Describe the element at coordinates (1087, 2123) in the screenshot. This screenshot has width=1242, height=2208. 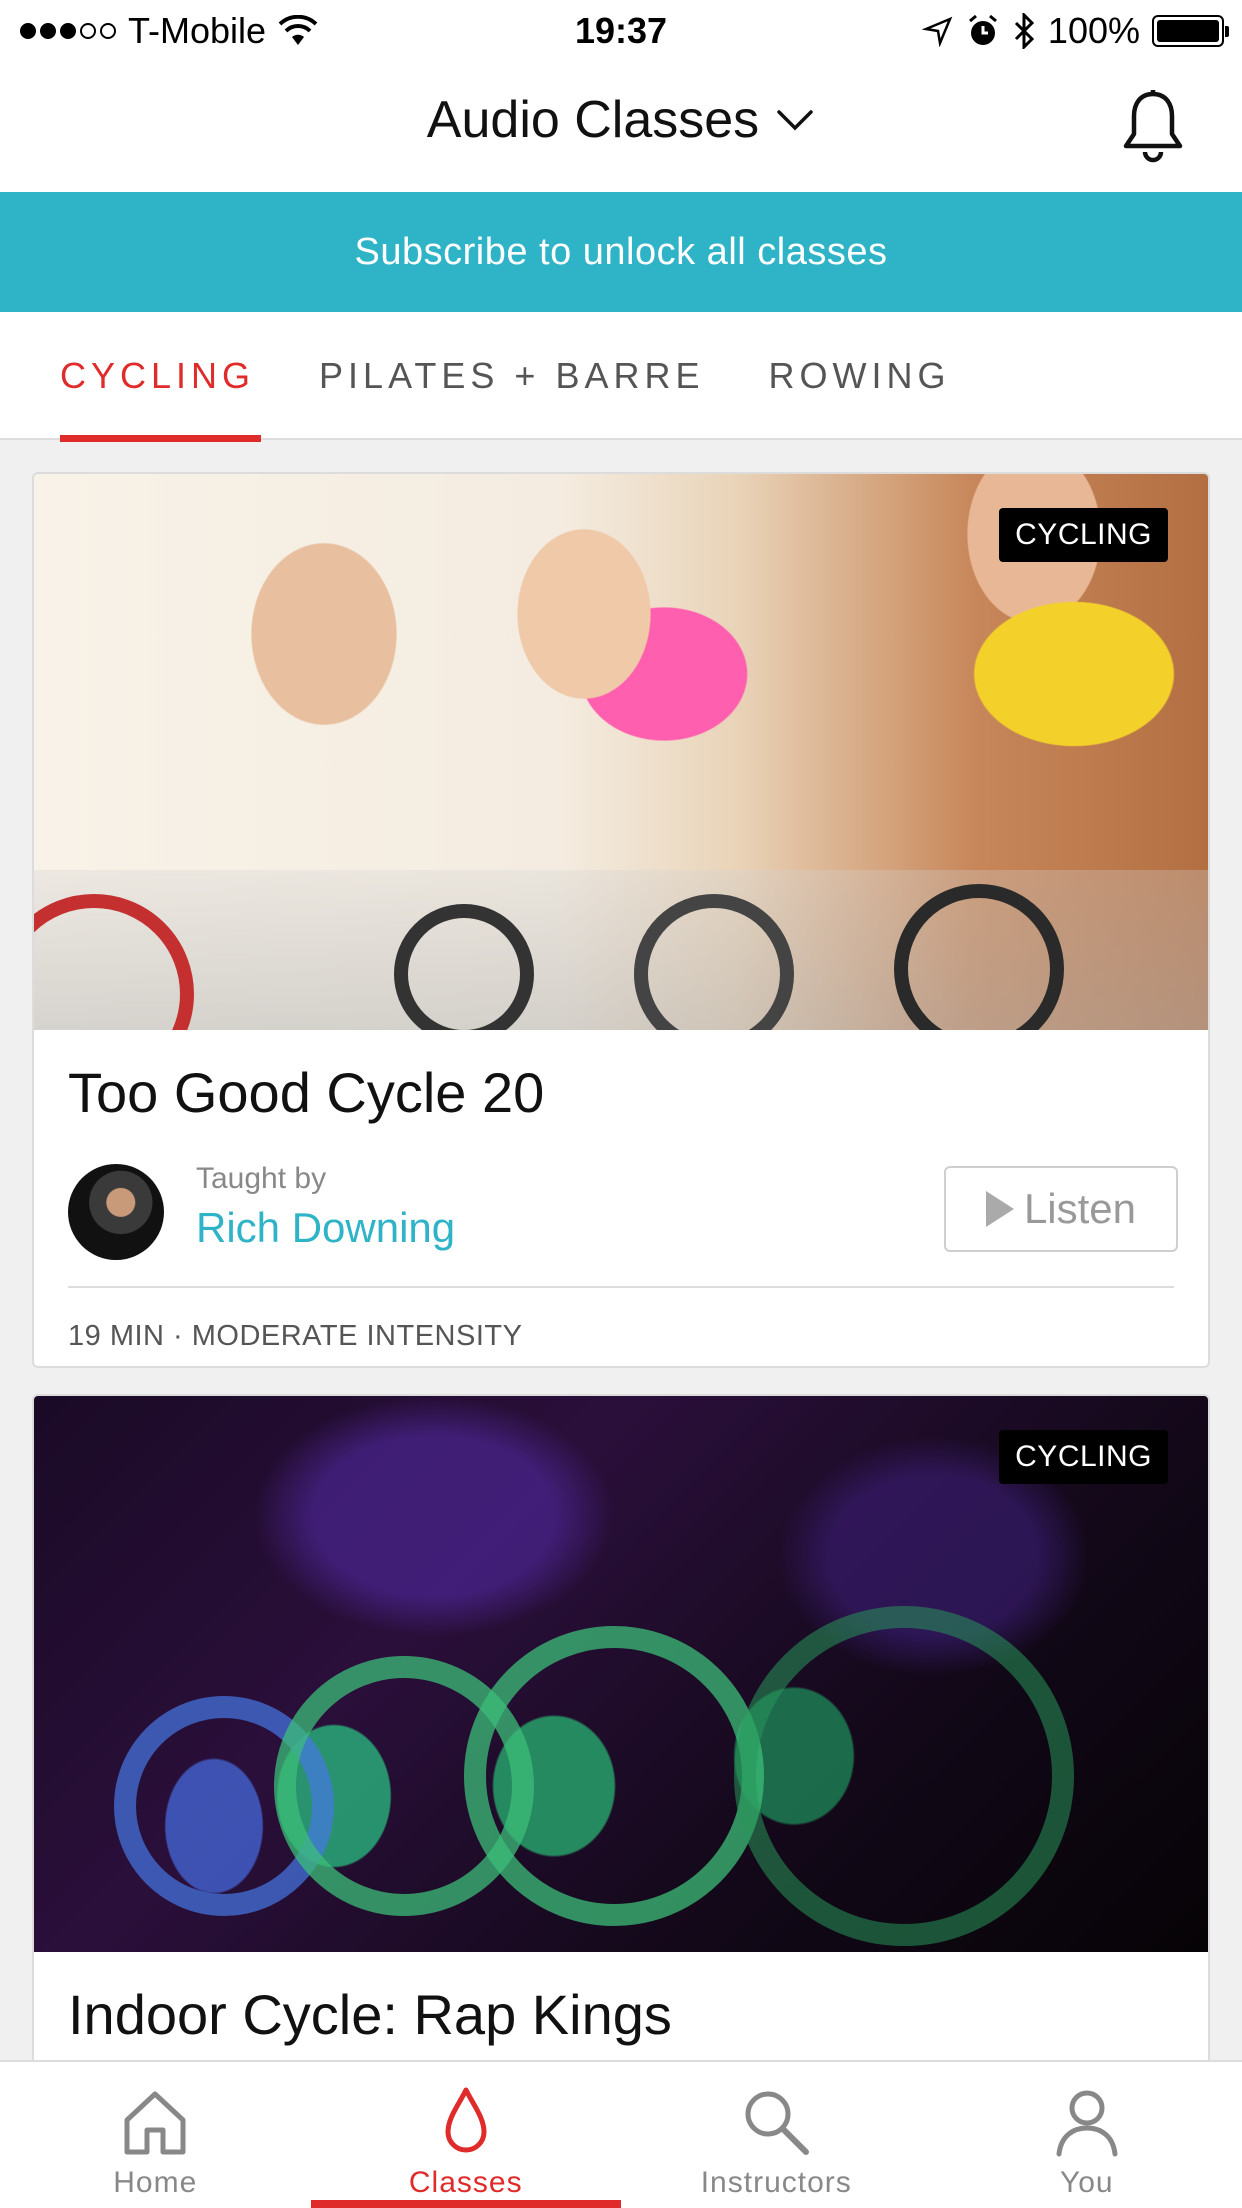
I see `person-icon` at that location.